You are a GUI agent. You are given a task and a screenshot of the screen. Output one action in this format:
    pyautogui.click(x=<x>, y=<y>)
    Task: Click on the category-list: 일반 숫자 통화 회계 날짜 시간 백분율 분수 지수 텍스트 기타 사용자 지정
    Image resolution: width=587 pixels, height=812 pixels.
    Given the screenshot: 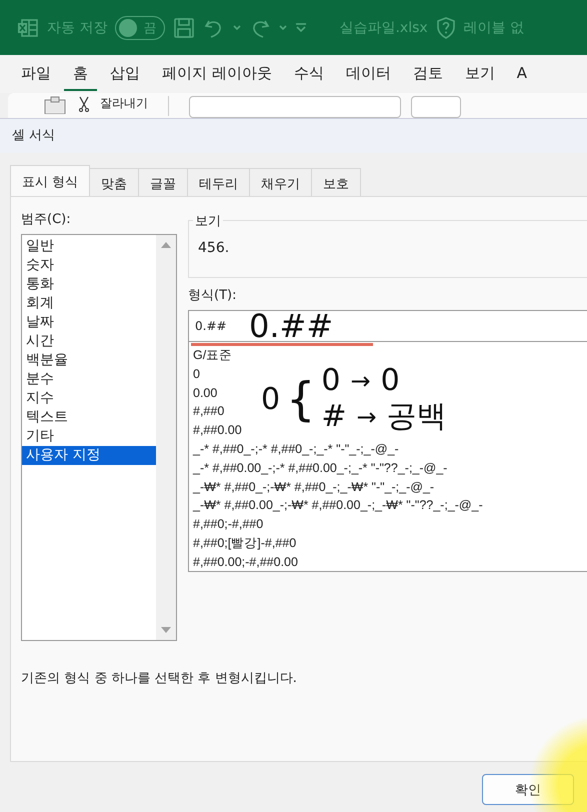 What is the action you would take?
    pyautogui.click(x=99, y=437)
    